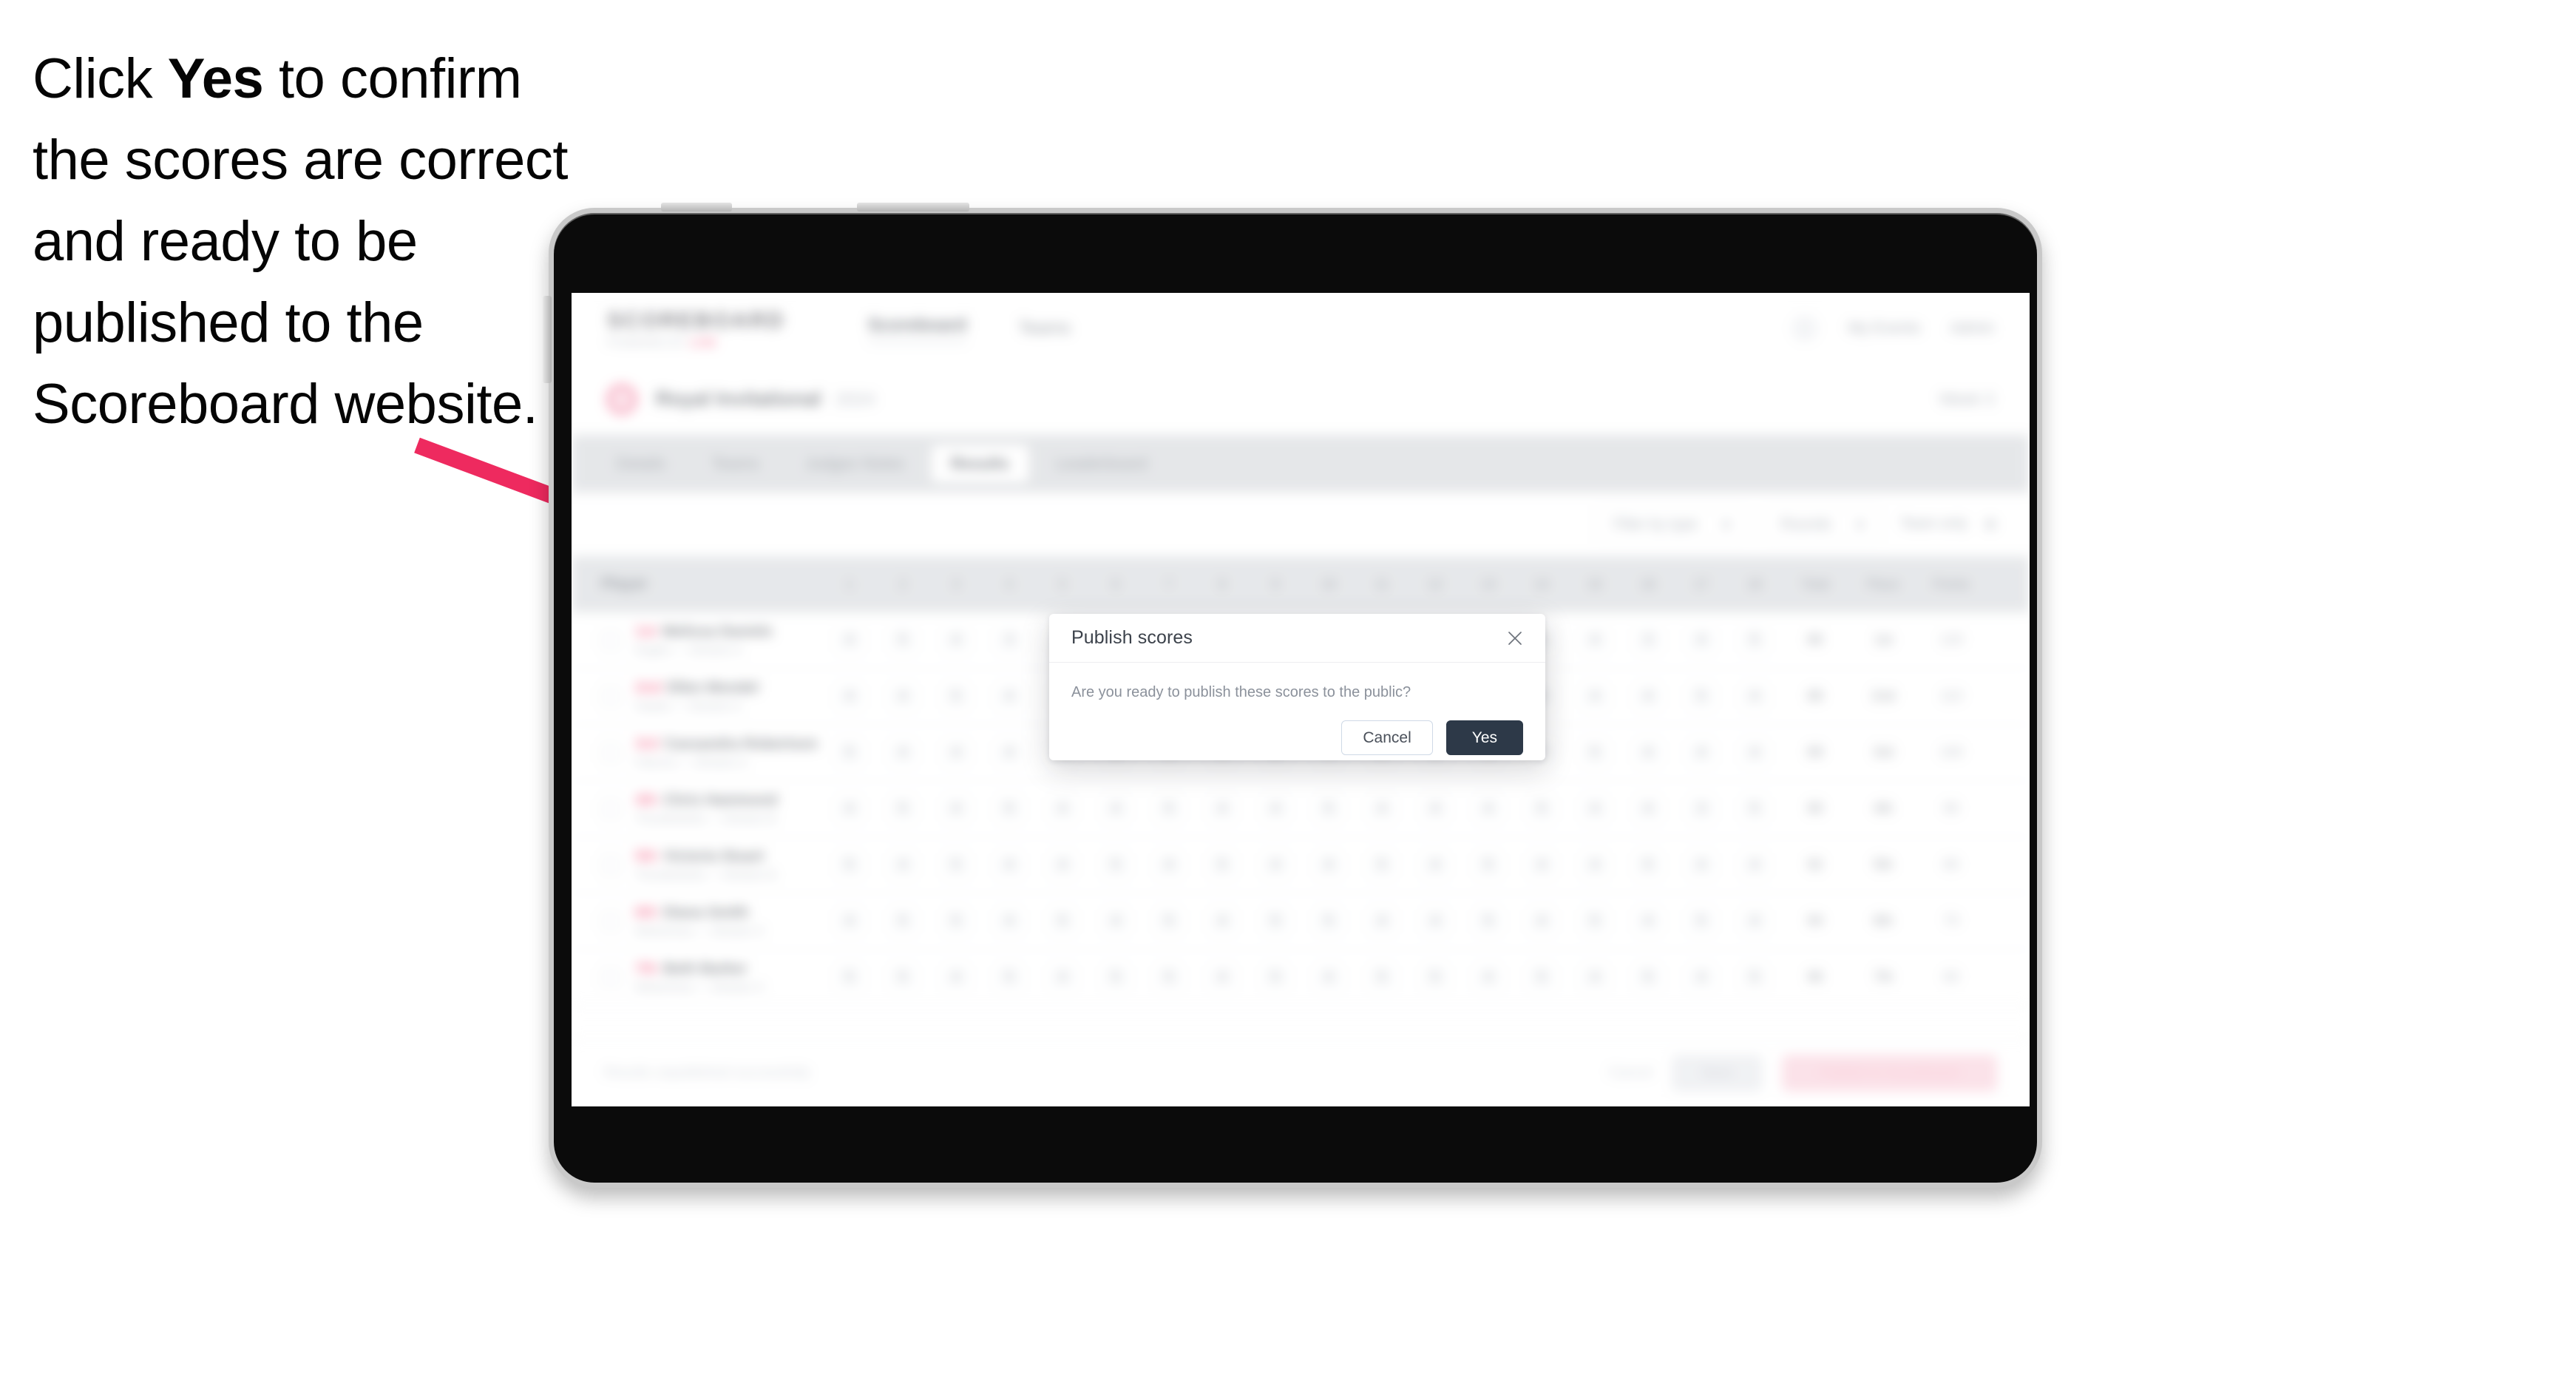  What do you see at coordinates (1297, 638) in the screenshot?
I see `dialog-header: Publish scores` at bounding box center [1297, 638].